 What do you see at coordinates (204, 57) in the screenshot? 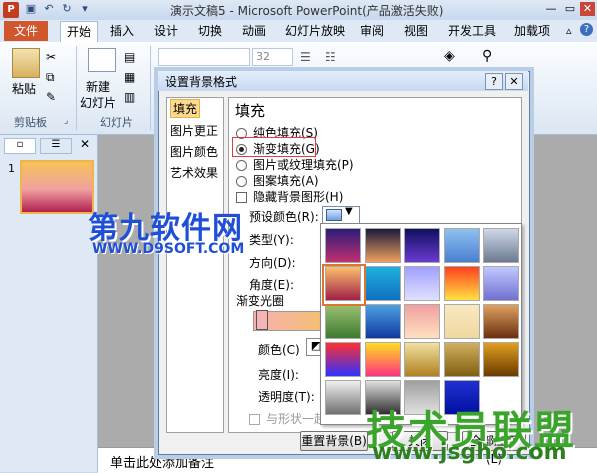
I see `font-name-combo` at bounding box center [204, 57].